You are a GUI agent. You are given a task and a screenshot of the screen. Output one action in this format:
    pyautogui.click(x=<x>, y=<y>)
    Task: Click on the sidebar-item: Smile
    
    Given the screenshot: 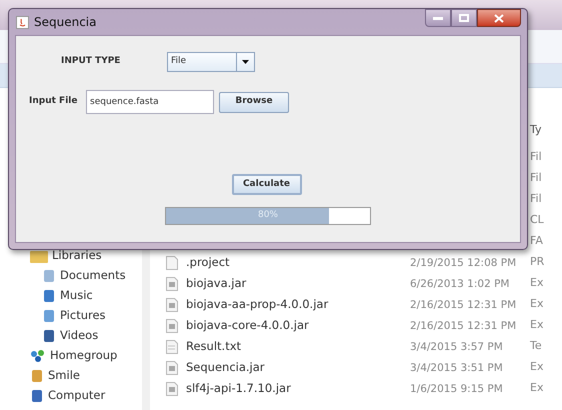 What is the action you would take?
    pyautogui.click(x=64, y=376)
    